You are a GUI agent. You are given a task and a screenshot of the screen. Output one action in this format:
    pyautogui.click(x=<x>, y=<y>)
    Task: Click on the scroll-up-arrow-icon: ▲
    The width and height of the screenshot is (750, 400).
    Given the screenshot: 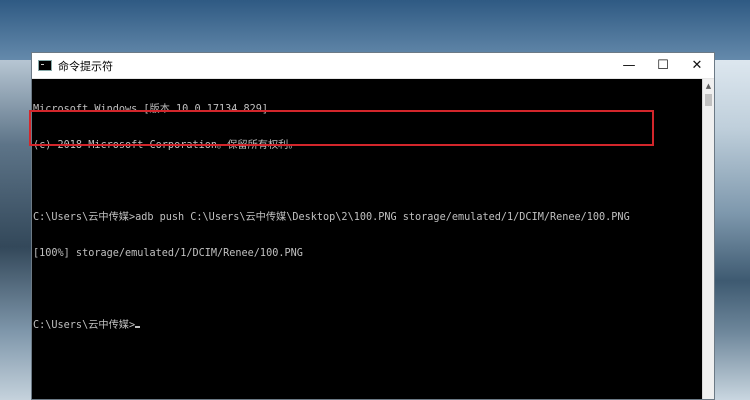 What is the action you would take?
    pyautogui.click(x=708, y=86)
    